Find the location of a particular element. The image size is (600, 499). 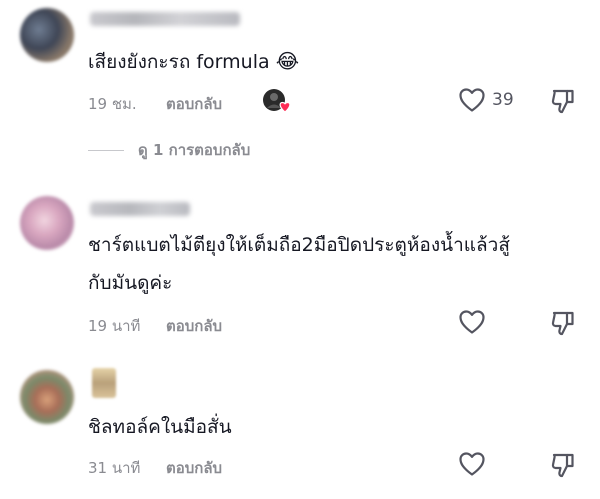

view-replies-label: ดู 1 การตอบกลับ is located at coordinates (194, 150).